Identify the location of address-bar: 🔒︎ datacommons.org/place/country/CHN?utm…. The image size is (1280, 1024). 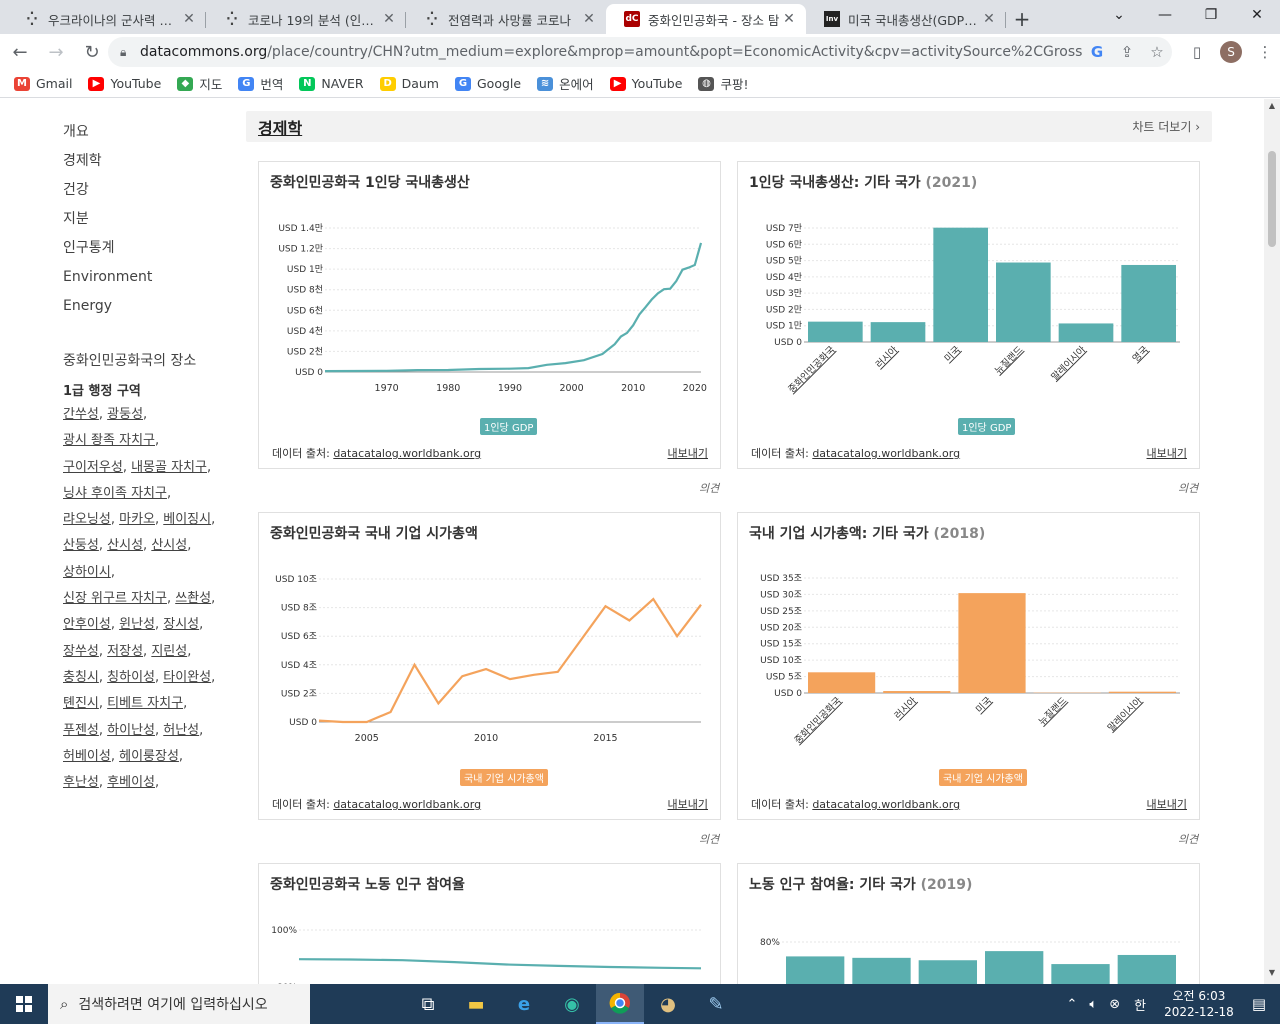
(640, 52).